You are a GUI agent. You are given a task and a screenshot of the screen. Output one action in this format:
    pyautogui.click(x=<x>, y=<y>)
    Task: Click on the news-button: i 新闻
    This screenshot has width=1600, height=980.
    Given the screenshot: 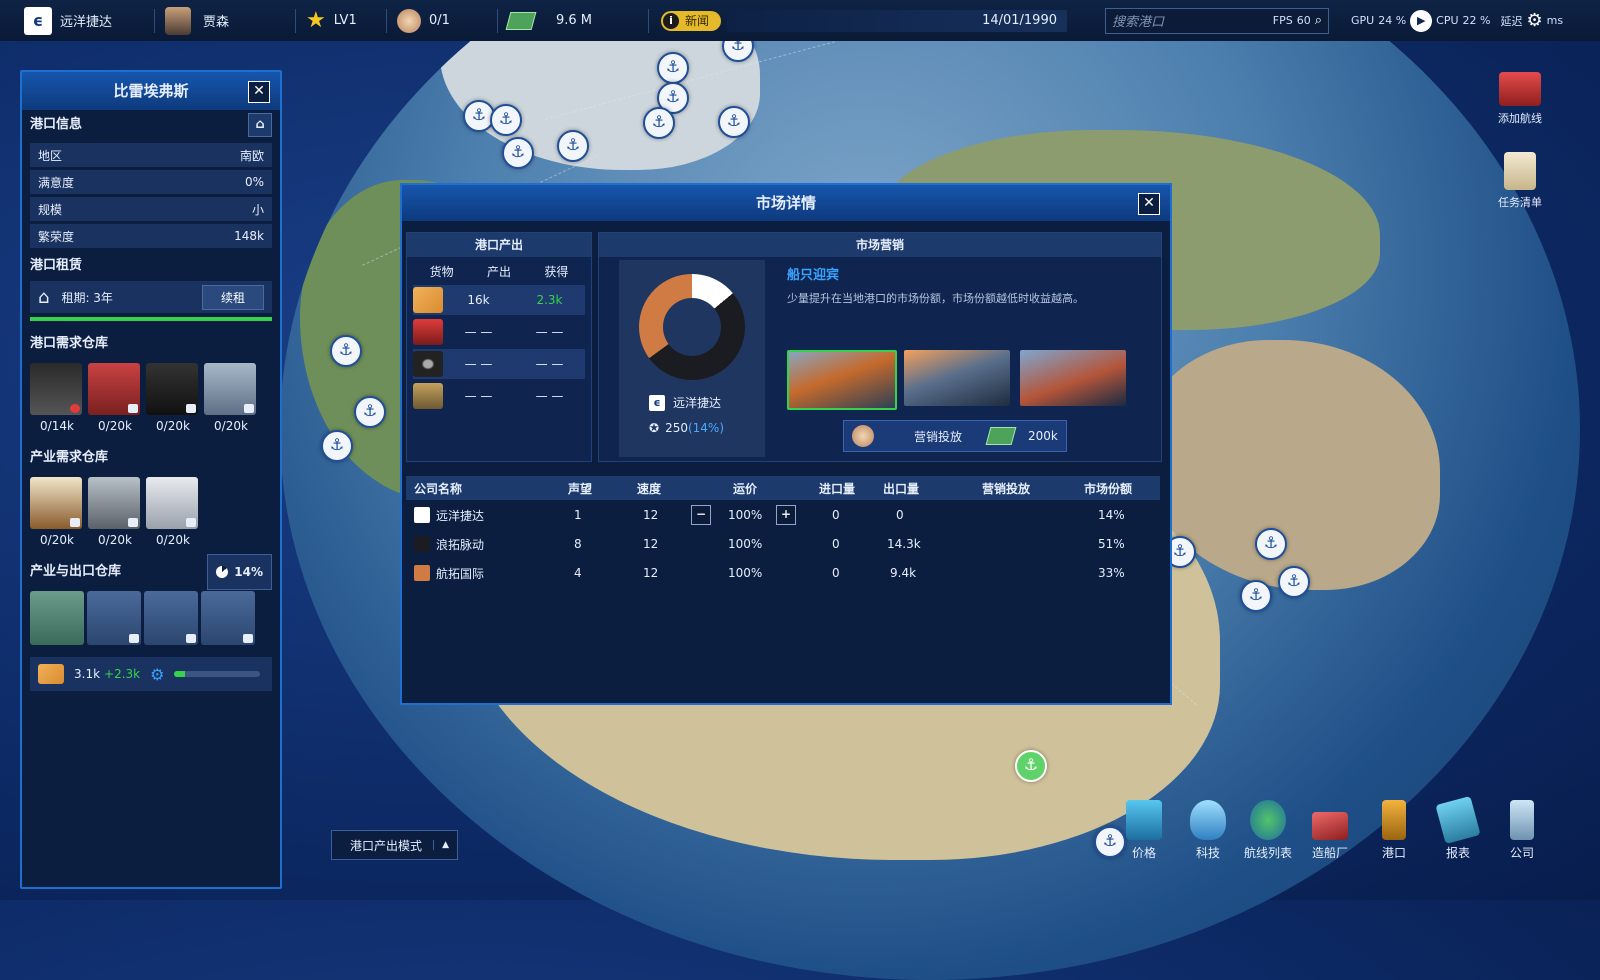 What is the action you would take?
    pyautogui.click(x=691, y=20)
    